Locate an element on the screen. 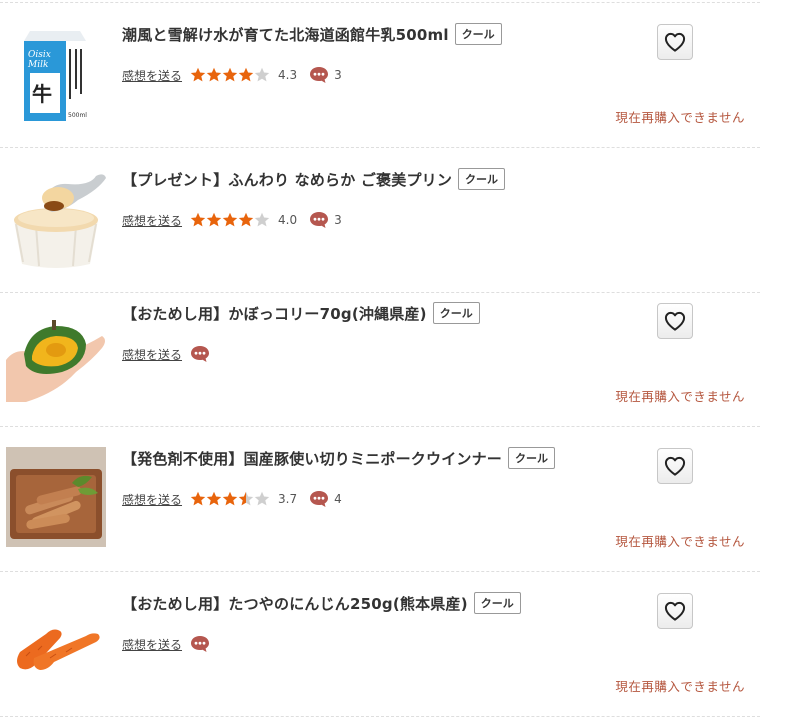  svg-text: 500ml is located at coordinates (77, 115).